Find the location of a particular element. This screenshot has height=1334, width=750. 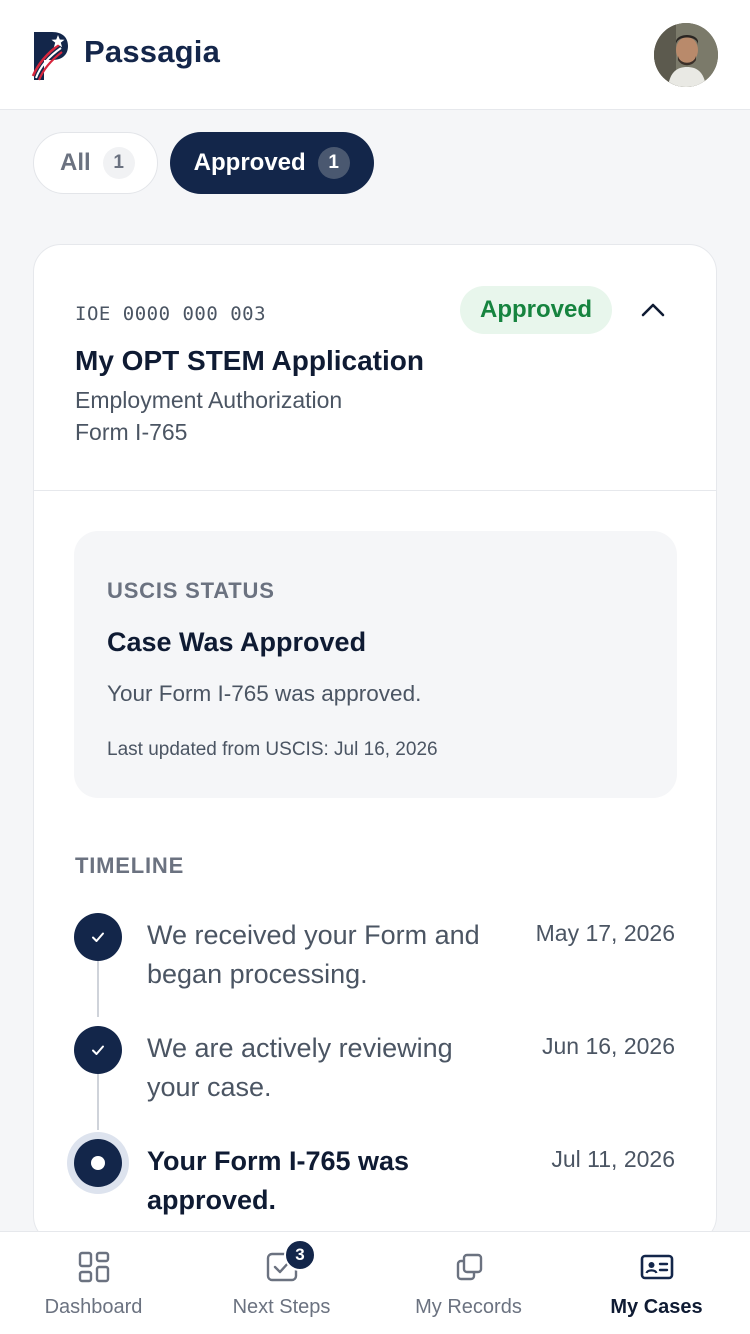

status-badge: Approved is located at coordinates (536, 310).